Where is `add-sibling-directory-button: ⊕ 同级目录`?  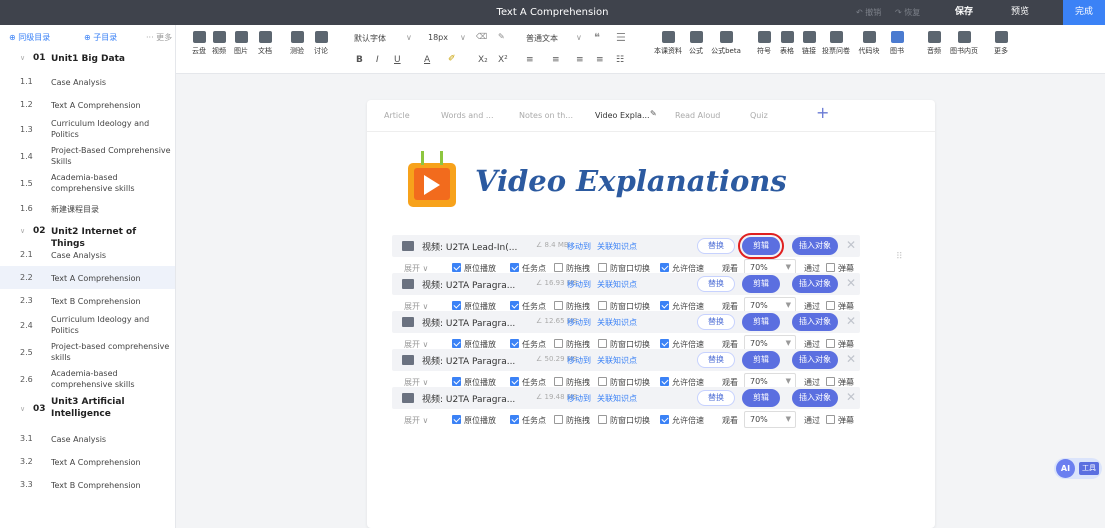 add-sibling-directory-button: ⊕ 同级目录 is located at coordinates (29, 37).